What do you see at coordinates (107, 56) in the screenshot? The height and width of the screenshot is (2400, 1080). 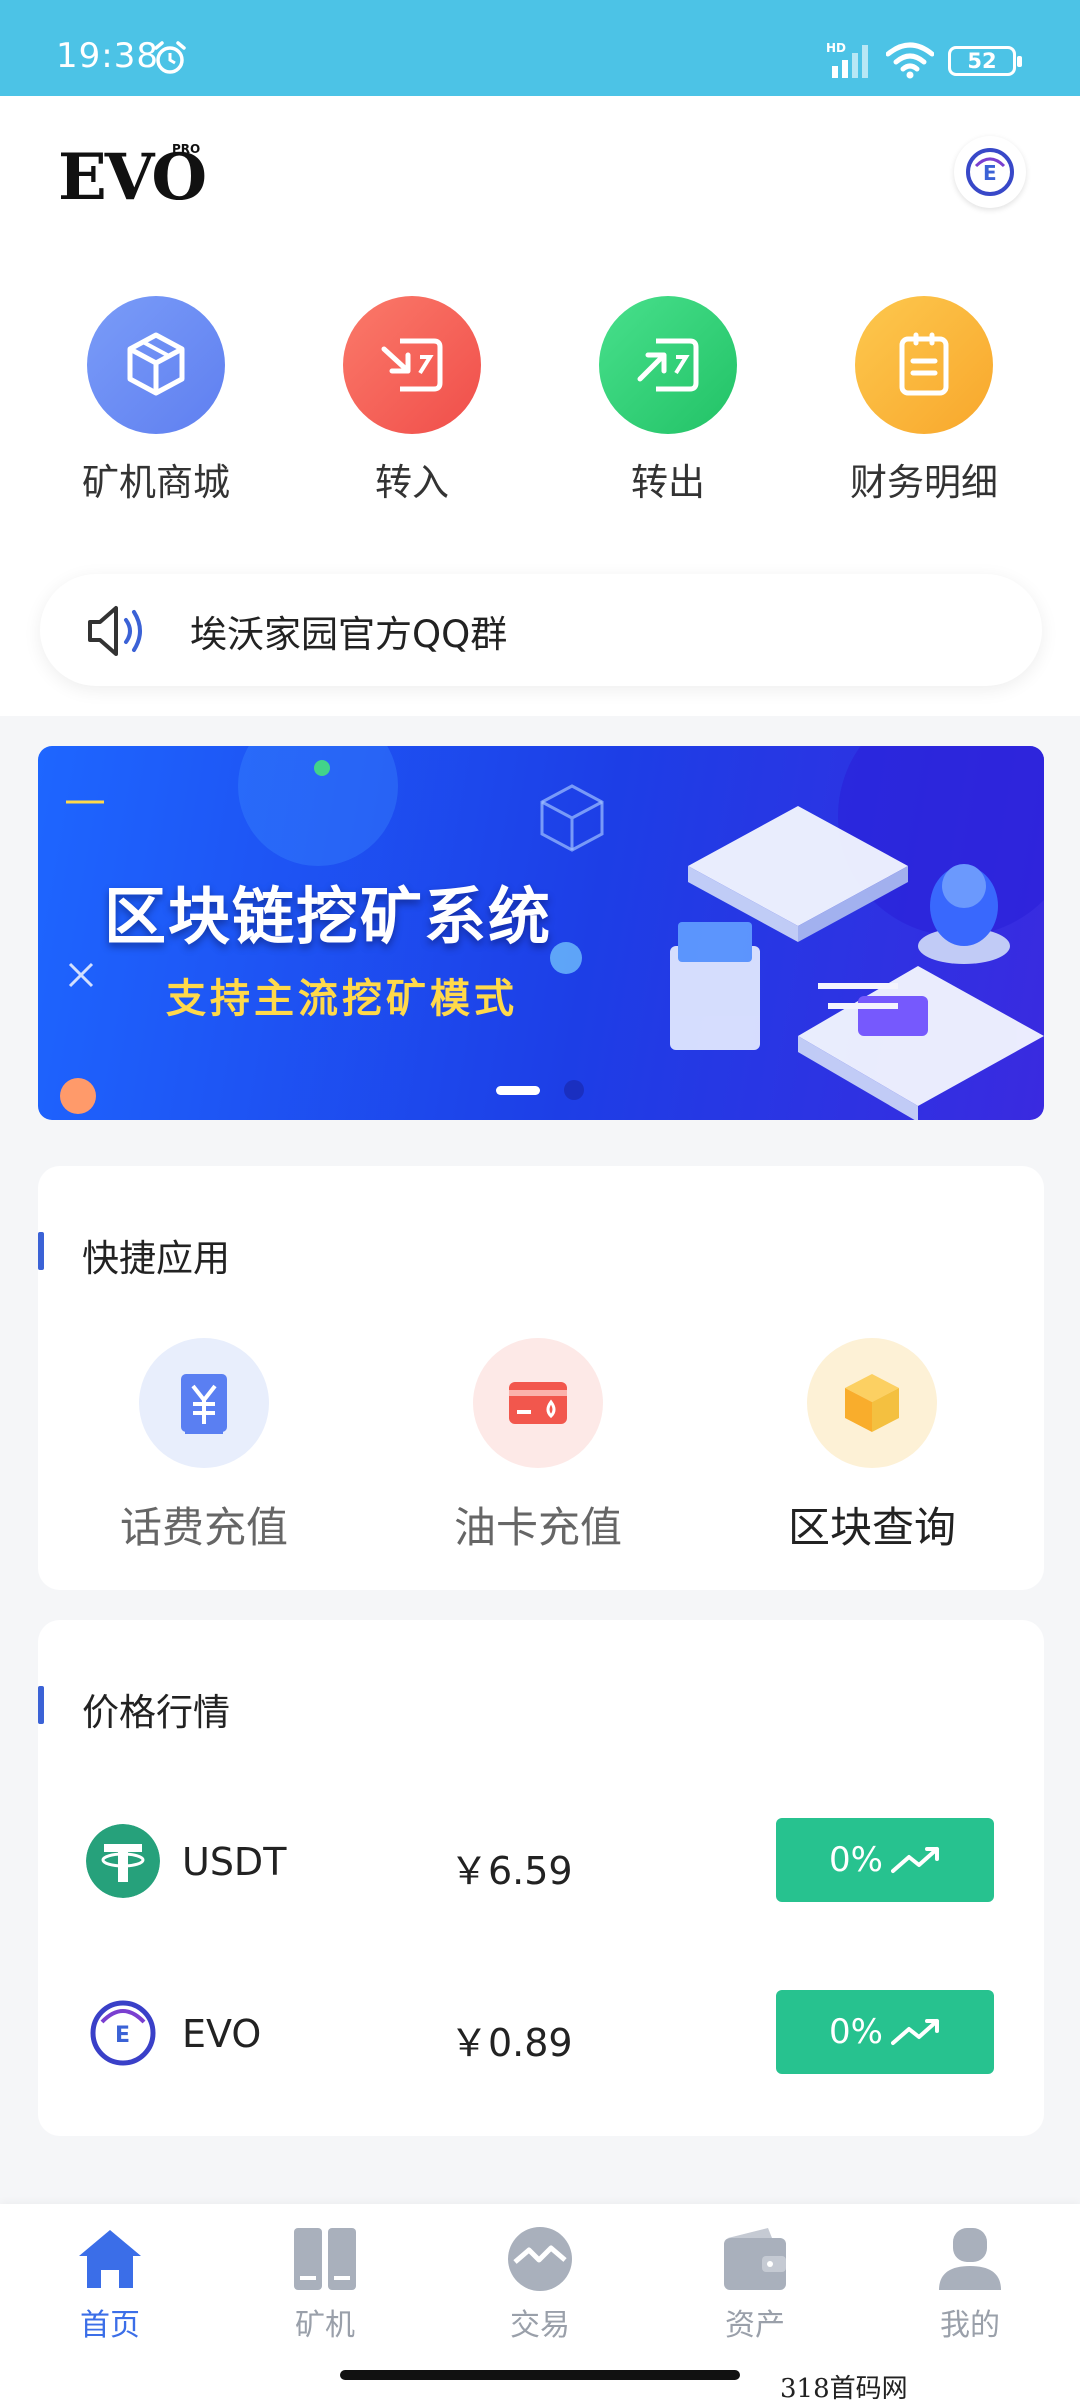 I see `status-time: 19:38` at bounding box center [107, 56].